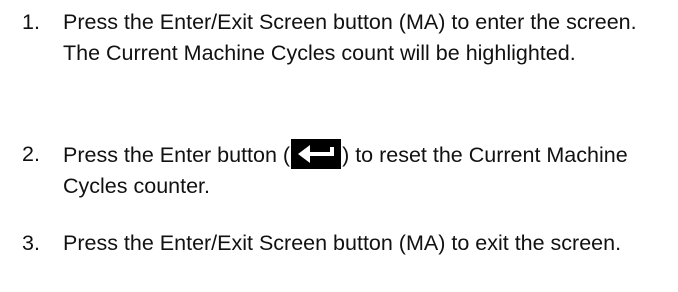 The height and width of the screenshot is (292, 678). I want to click on step-1-number: 1., so click(31, 22).